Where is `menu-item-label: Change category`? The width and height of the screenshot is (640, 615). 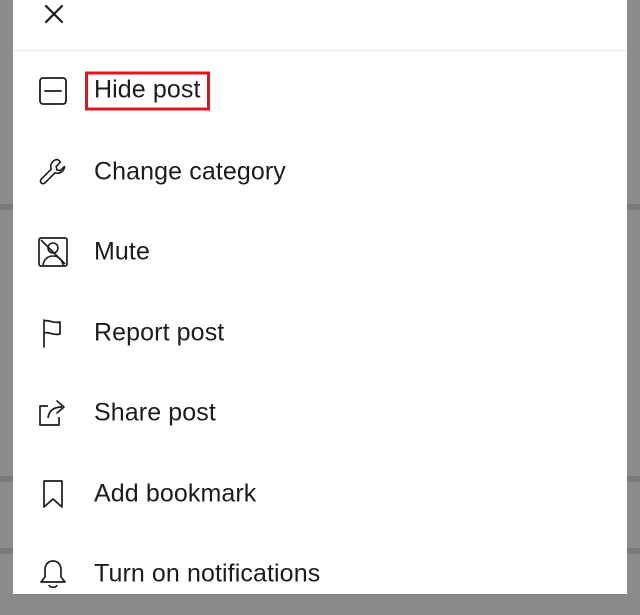
menu-item-label: Change category is located at coordinates (190, 171).